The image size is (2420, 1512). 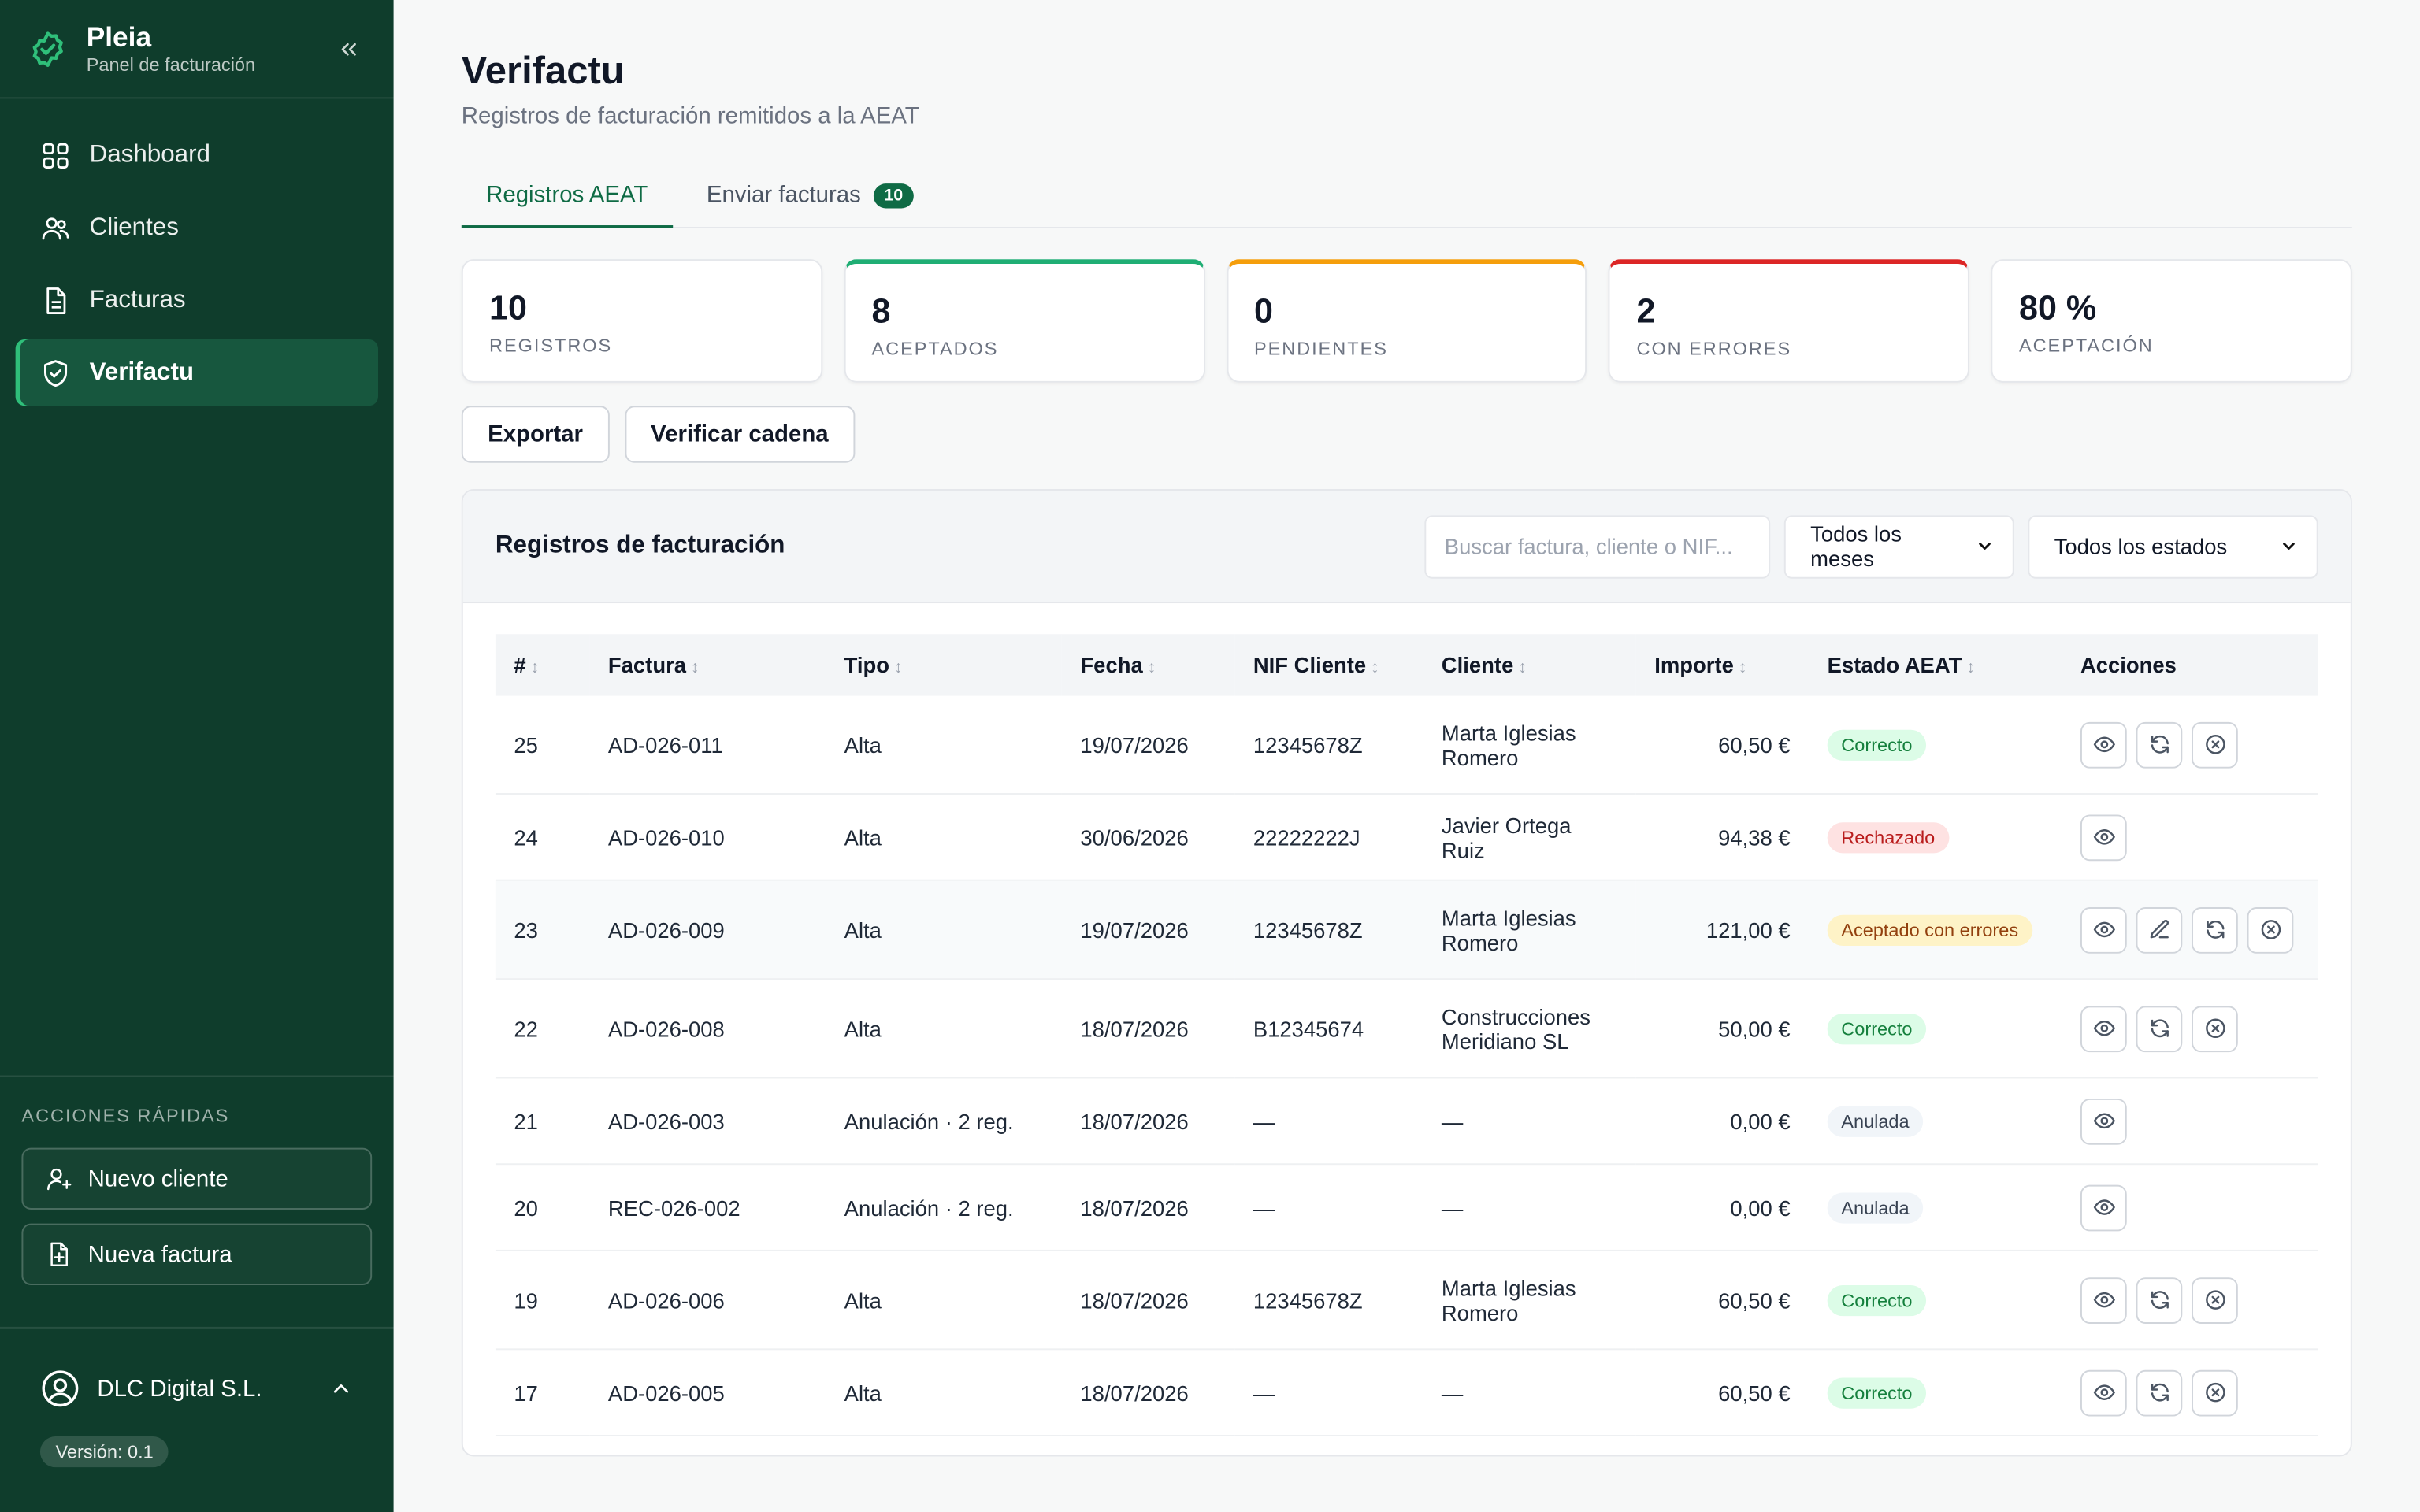 What do you see at coordinates (2171, 321) in the screenshot?
I see `stat-card-aceptacion: 80 % ACEPTACIÓN` at bounding box center [2171, 321].